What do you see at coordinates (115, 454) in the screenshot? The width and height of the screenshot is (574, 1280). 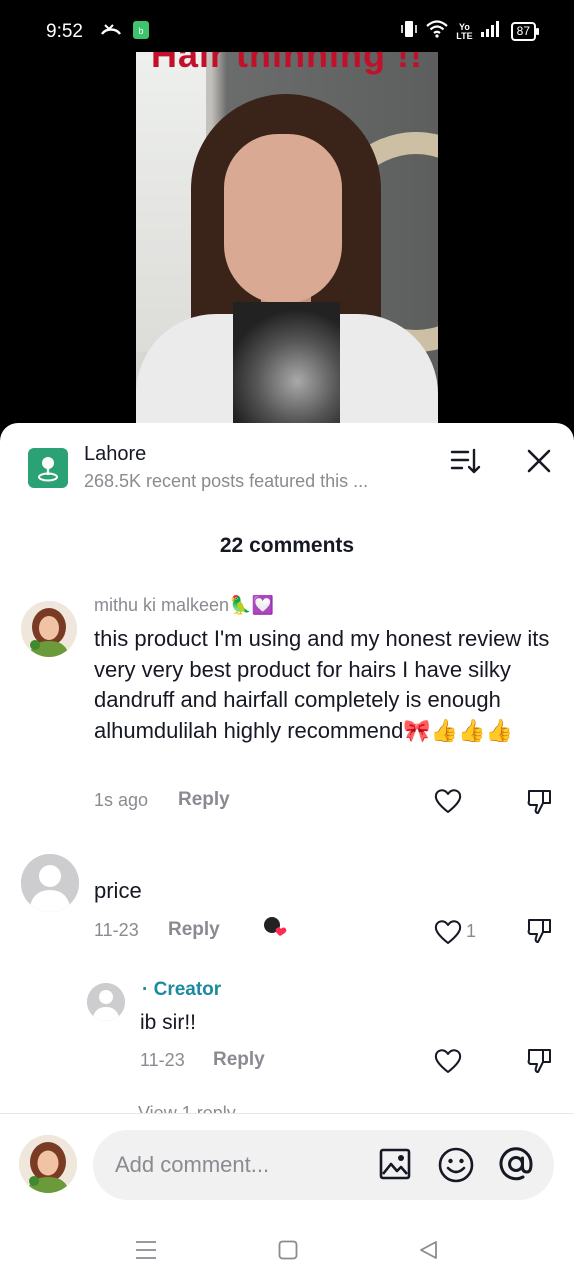 I see `location-name: Lahore` at bounding box center [115, 454].